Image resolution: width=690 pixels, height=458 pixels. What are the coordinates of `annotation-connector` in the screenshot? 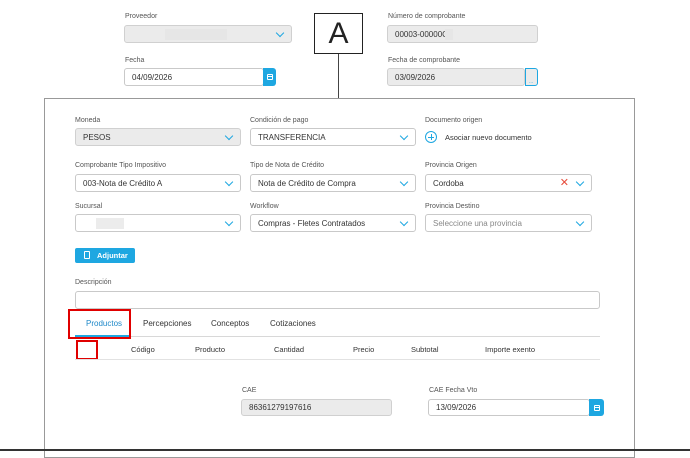 It's located at (338, 76).